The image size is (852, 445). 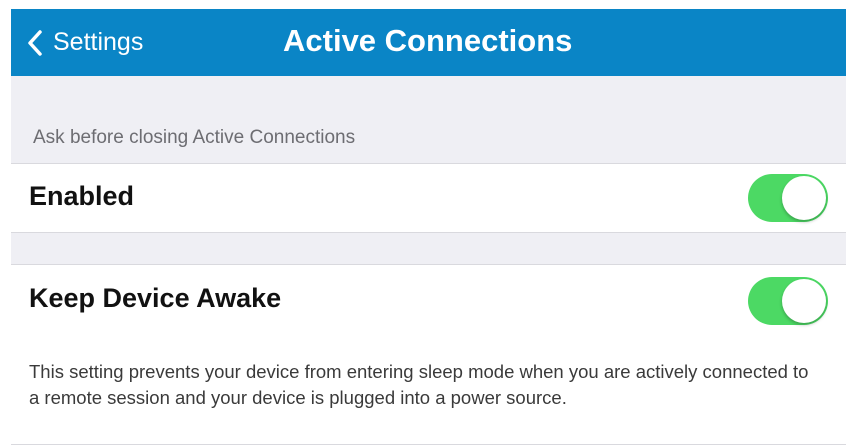 I want to click on section-header: Ask before closing Active Connections, so click(x=194, y=137).